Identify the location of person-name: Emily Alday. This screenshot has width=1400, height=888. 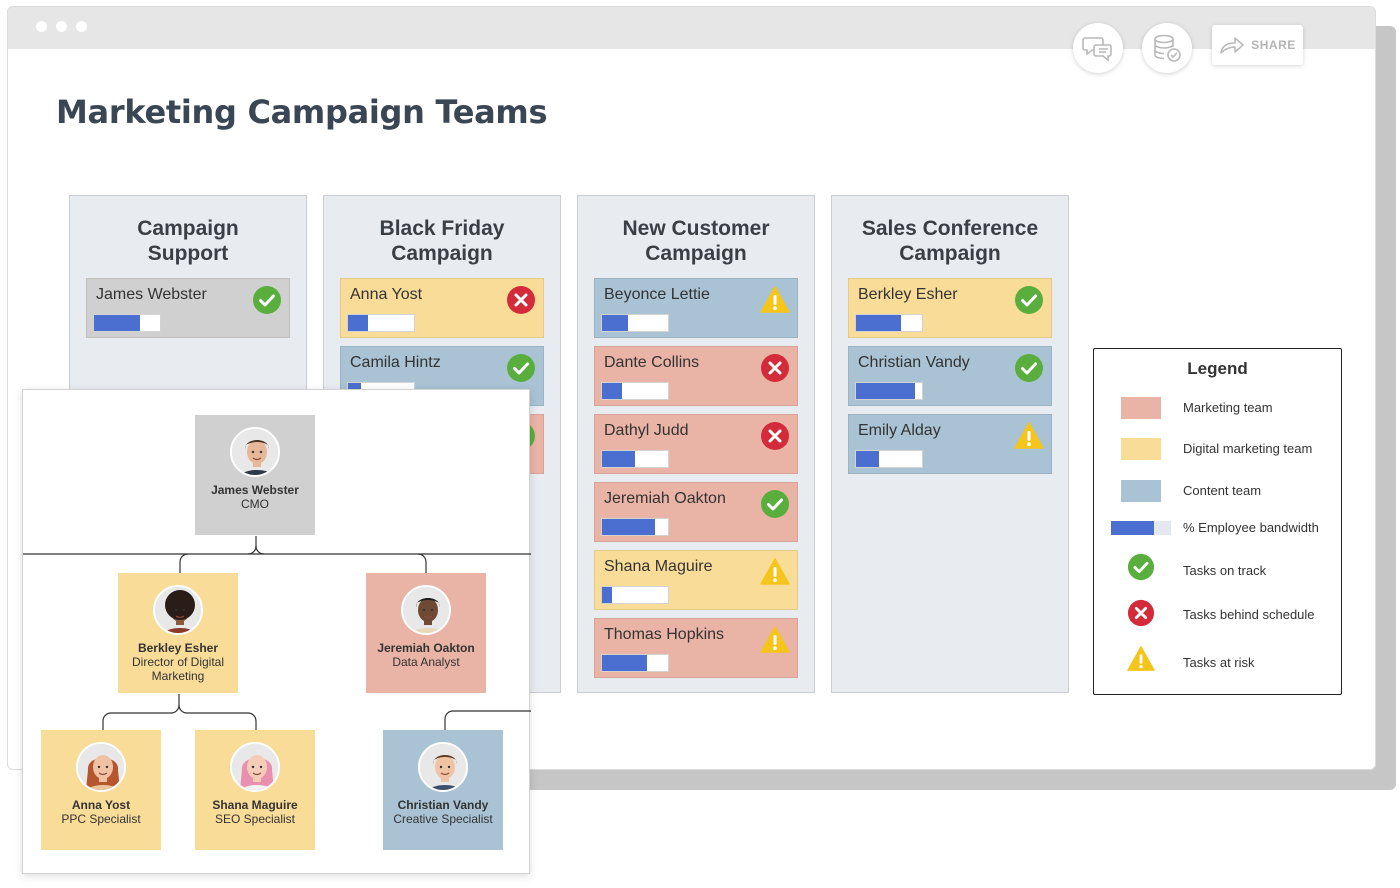
(899, 430).